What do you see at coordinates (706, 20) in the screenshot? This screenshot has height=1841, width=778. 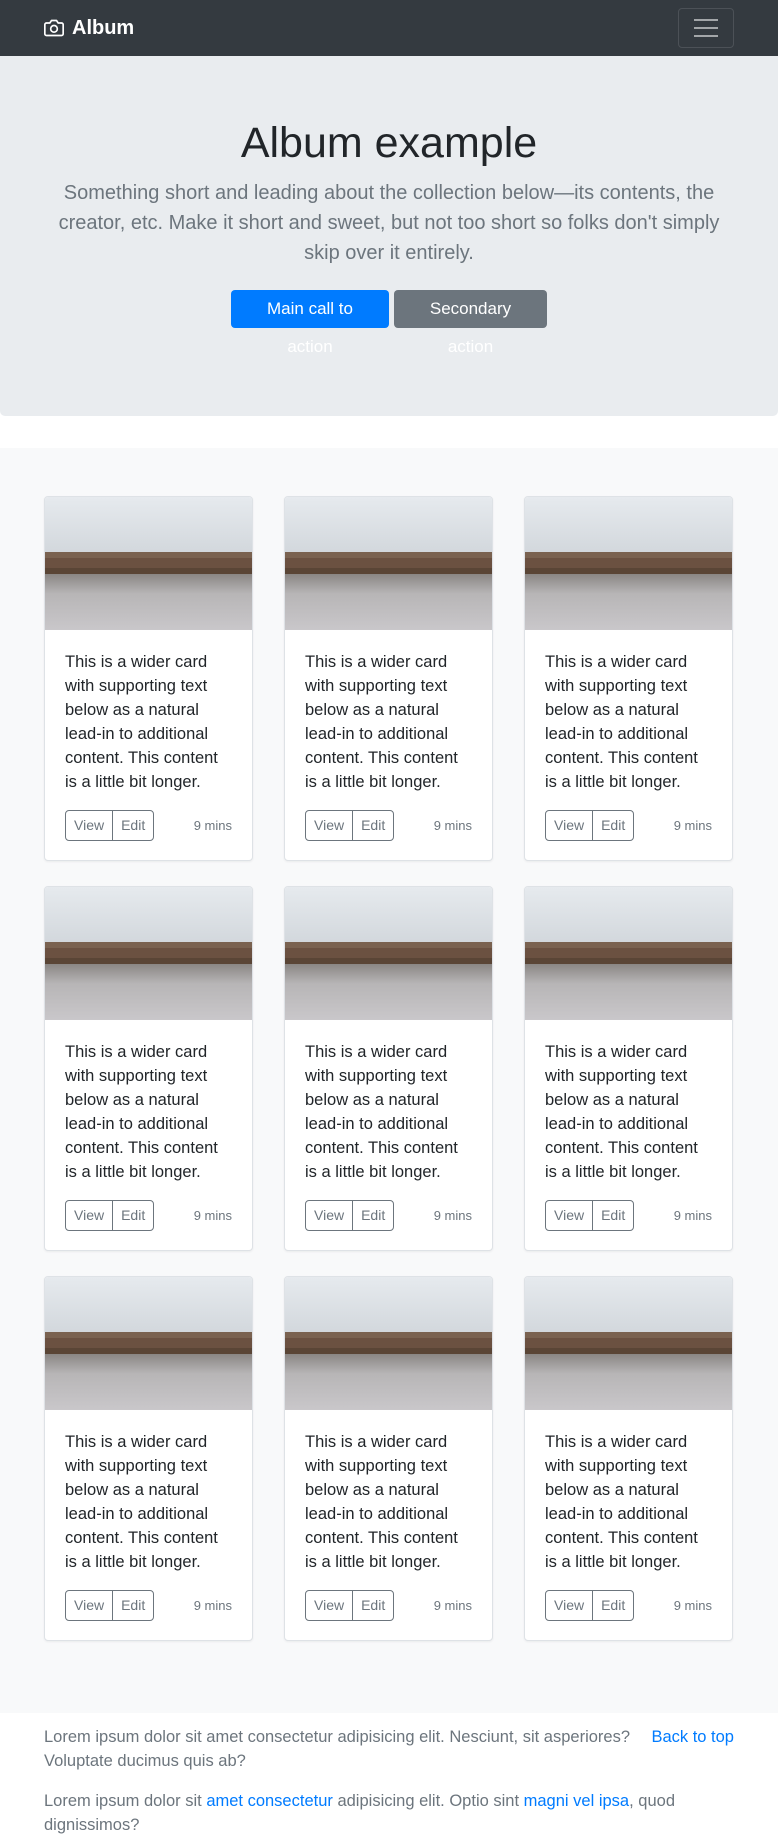 I see `hamburger-icon` at bounding box center [706, 20].